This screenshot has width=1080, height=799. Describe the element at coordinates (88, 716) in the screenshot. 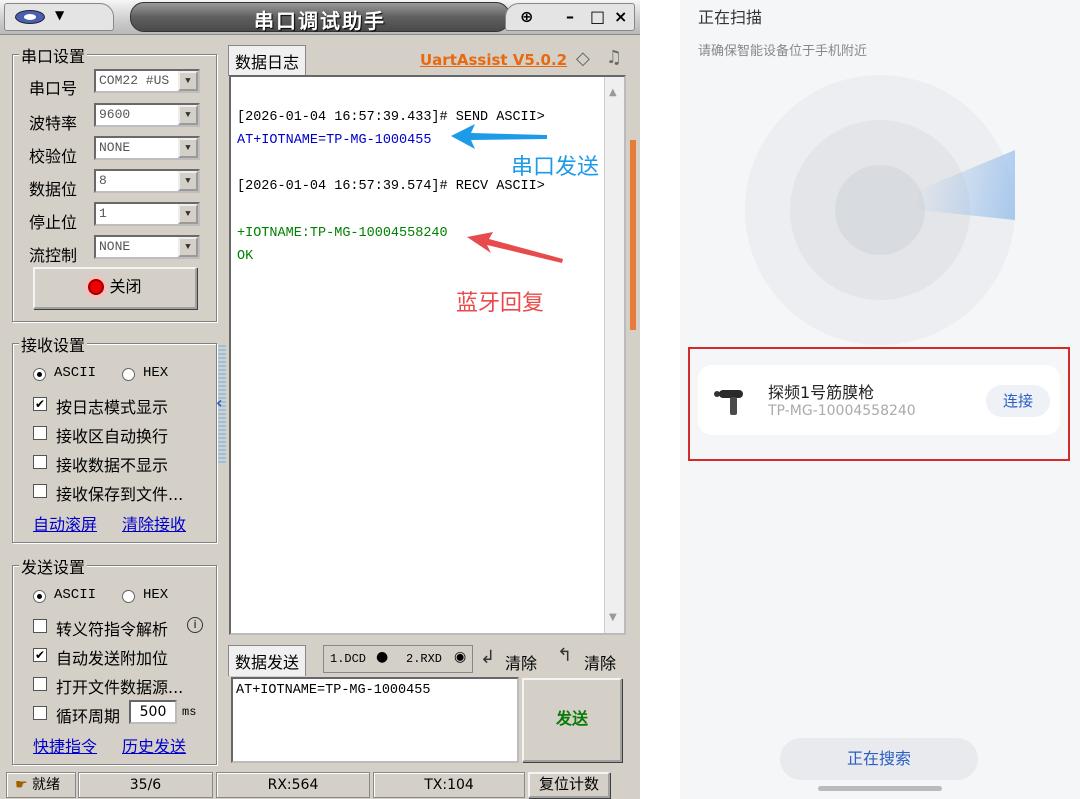

I see `loop-period-label: 循环周期` at that location.